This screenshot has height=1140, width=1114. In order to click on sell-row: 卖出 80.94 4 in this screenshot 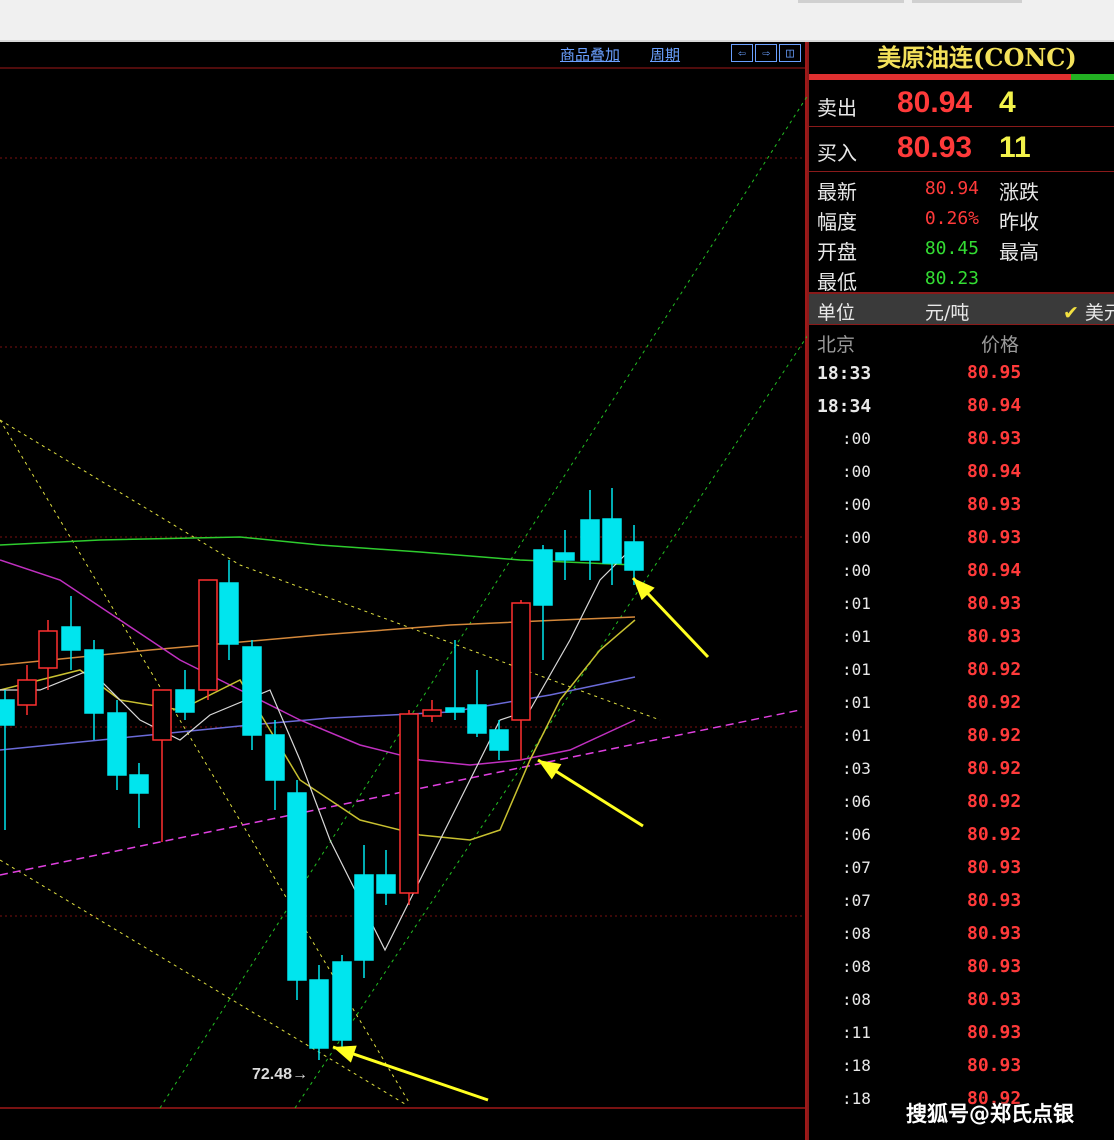, I will do `click(961, 104)`.